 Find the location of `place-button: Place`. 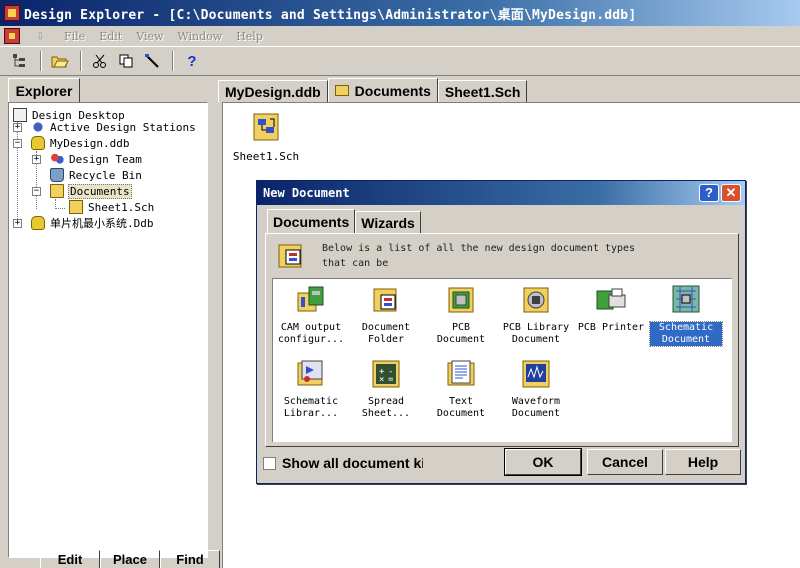

place-button: Place is located at coordinates (130, 559).